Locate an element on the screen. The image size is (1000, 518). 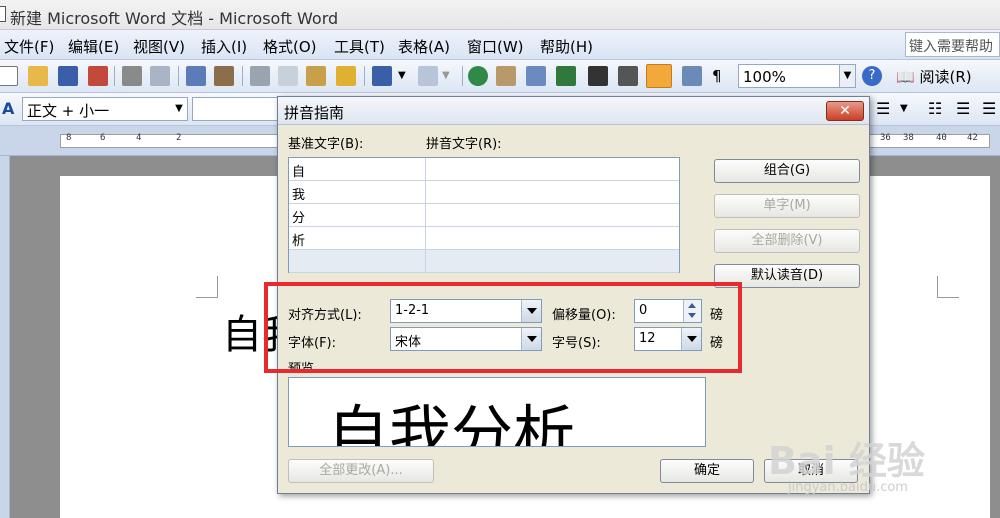
menu-view: 视图(V) is located at coordinates (159, 46).